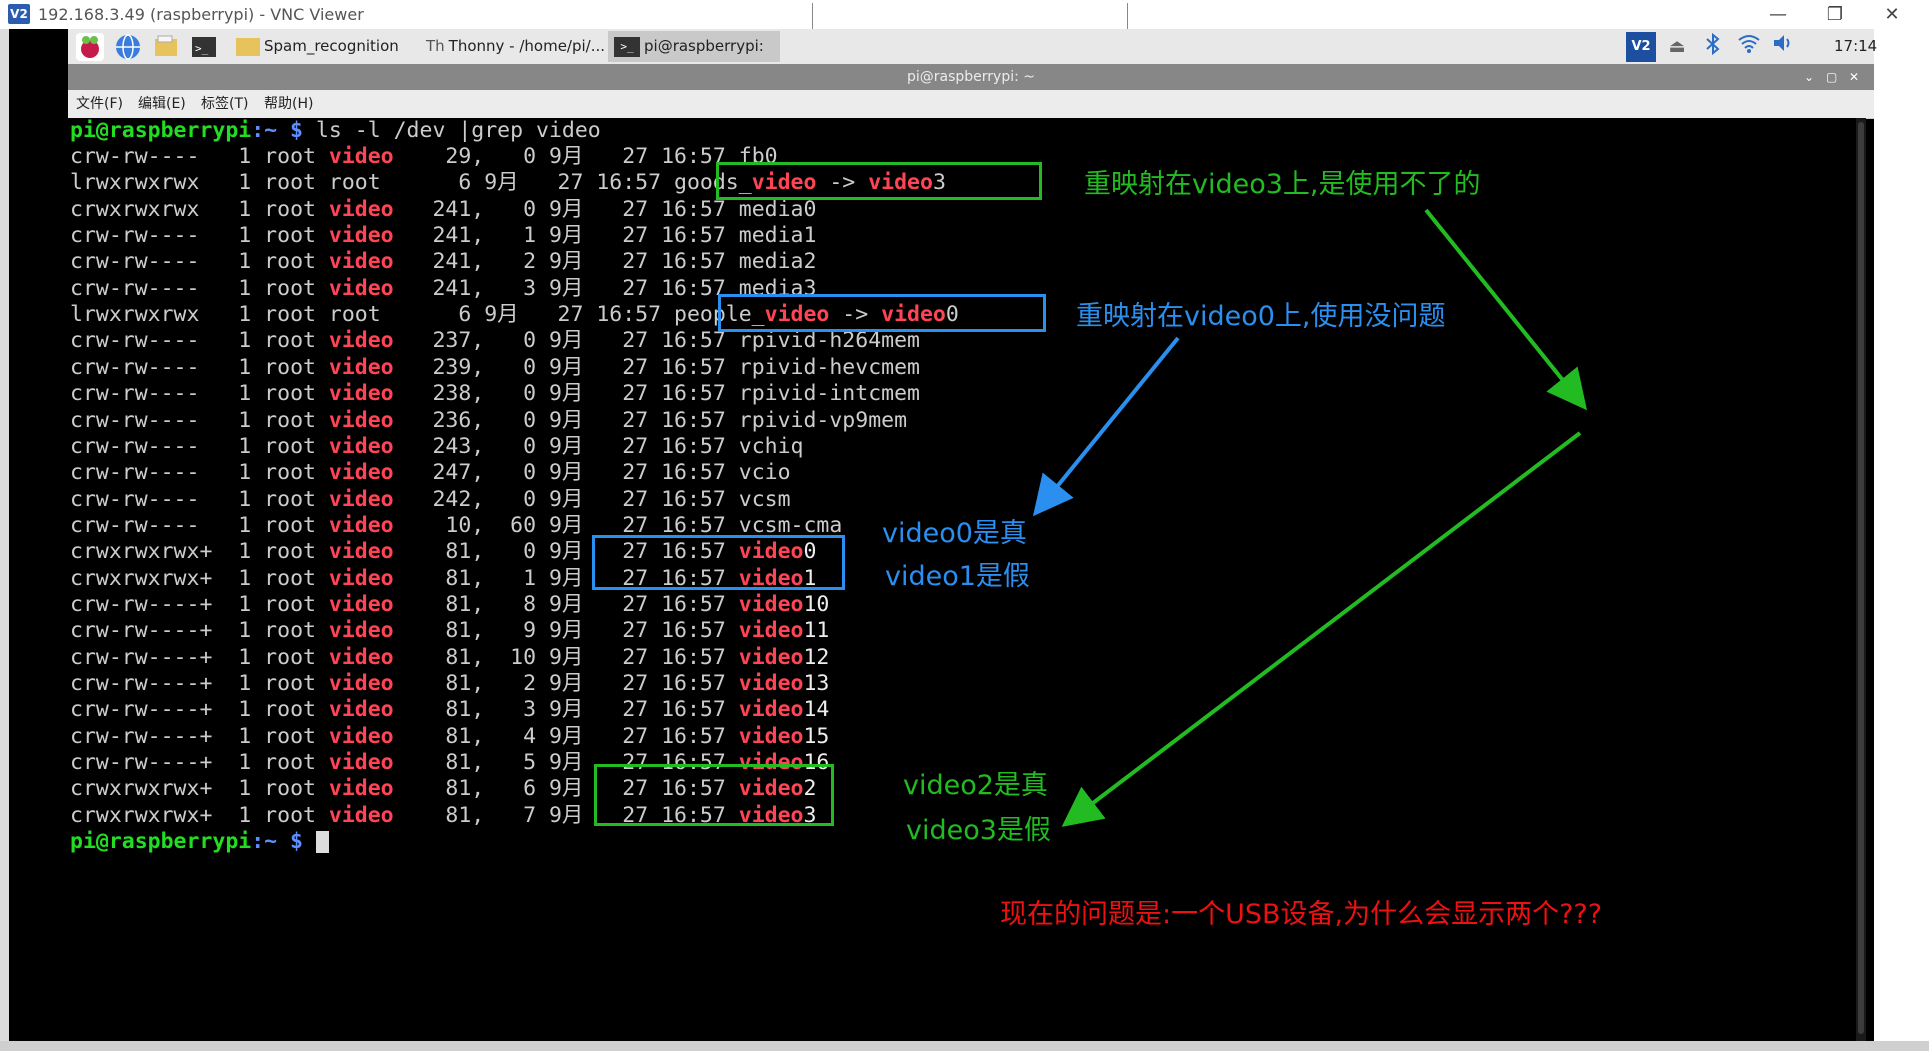 This screenshot has height=1051, width=1929. I want to click on arrow-to-video3, so click(1321, 629).